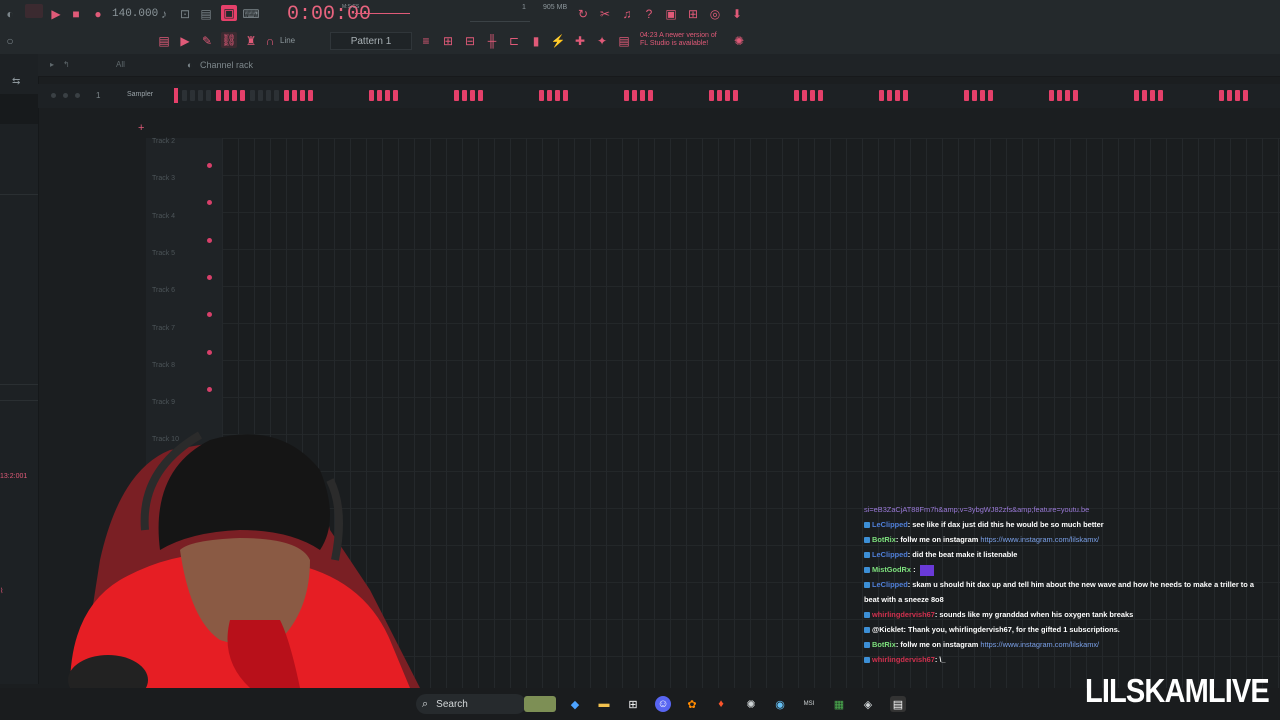  Describe the element at coordinates (693, 14) in the screenshot. I see `mixer-icon: ⊞` at that location.